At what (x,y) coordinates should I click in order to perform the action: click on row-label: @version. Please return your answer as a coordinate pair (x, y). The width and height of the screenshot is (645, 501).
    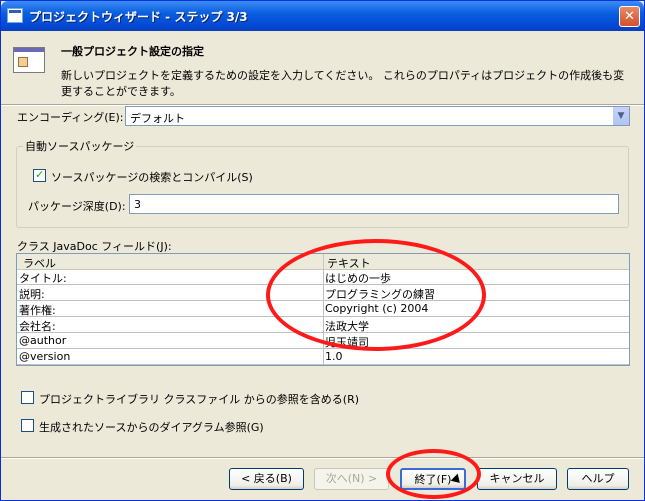
    Looking at the image, I should click on (45, 356).